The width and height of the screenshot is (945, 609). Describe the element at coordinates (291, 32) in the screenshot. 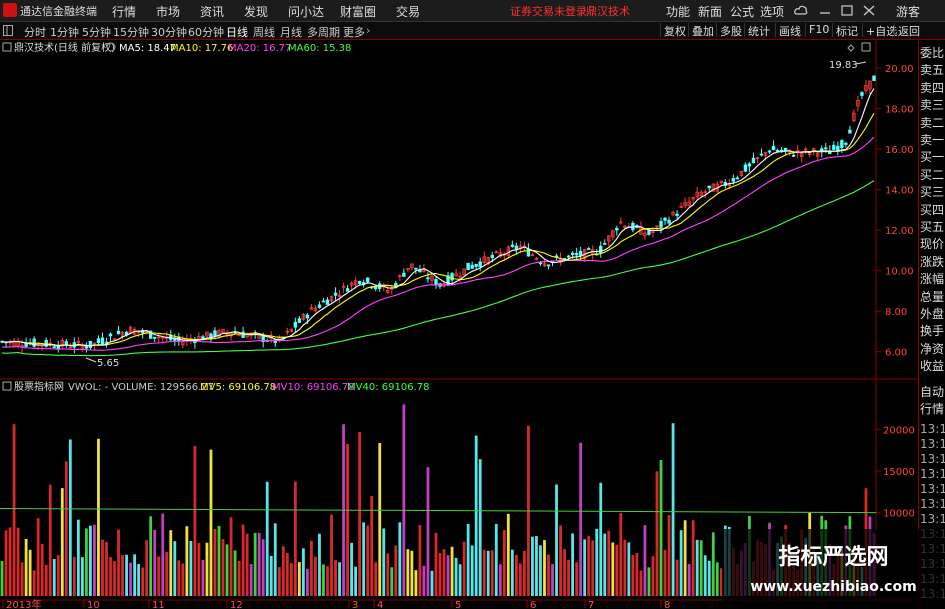

I see `period-month: 月线` at that location.